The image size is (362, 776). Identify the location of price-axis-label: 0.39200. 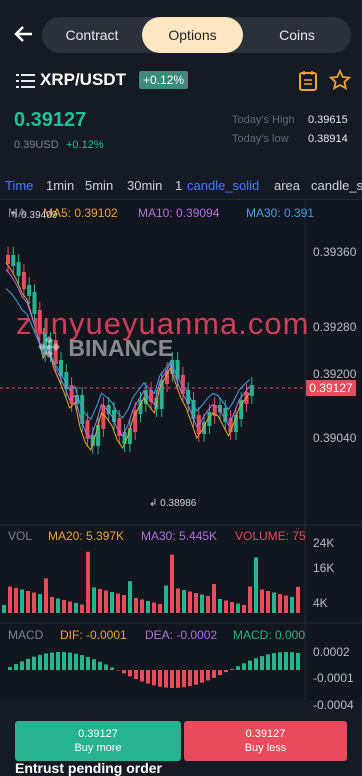
(334, 374).